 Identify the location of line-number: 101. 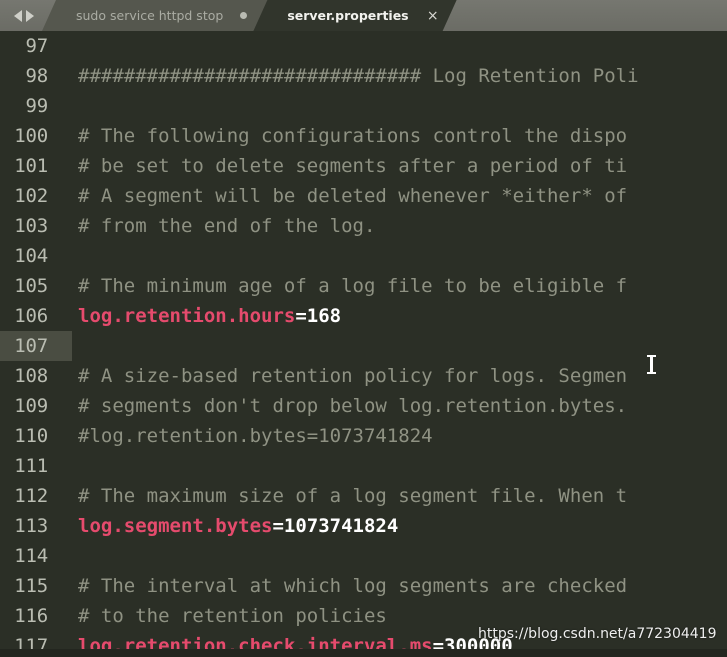
(31, 166).